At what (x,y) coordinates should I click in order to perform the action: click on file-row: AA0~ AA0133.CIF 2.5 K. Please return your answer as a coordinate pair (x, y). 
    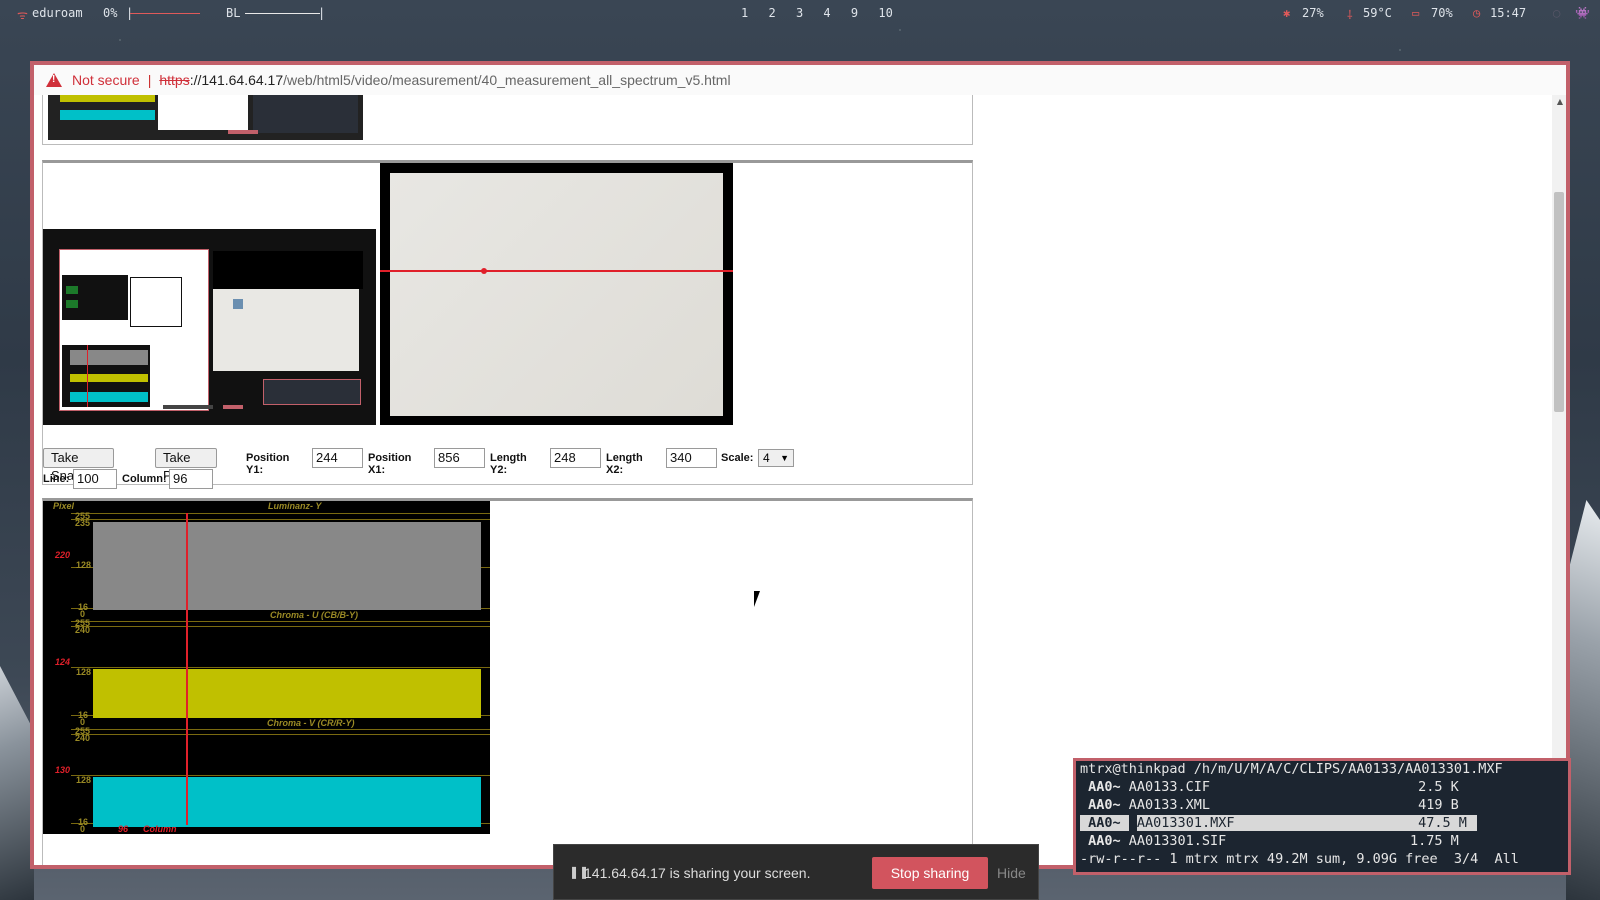
    Looking at the image, I should click on (1269, 787).